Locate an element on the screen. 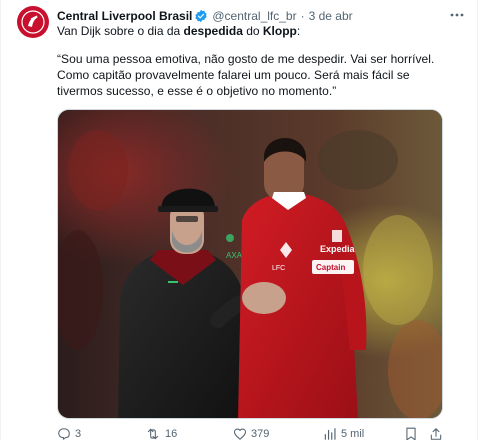 The image size is (478, 440). intro-bold-klopp: Klopp is located at coordinates (279, 31).